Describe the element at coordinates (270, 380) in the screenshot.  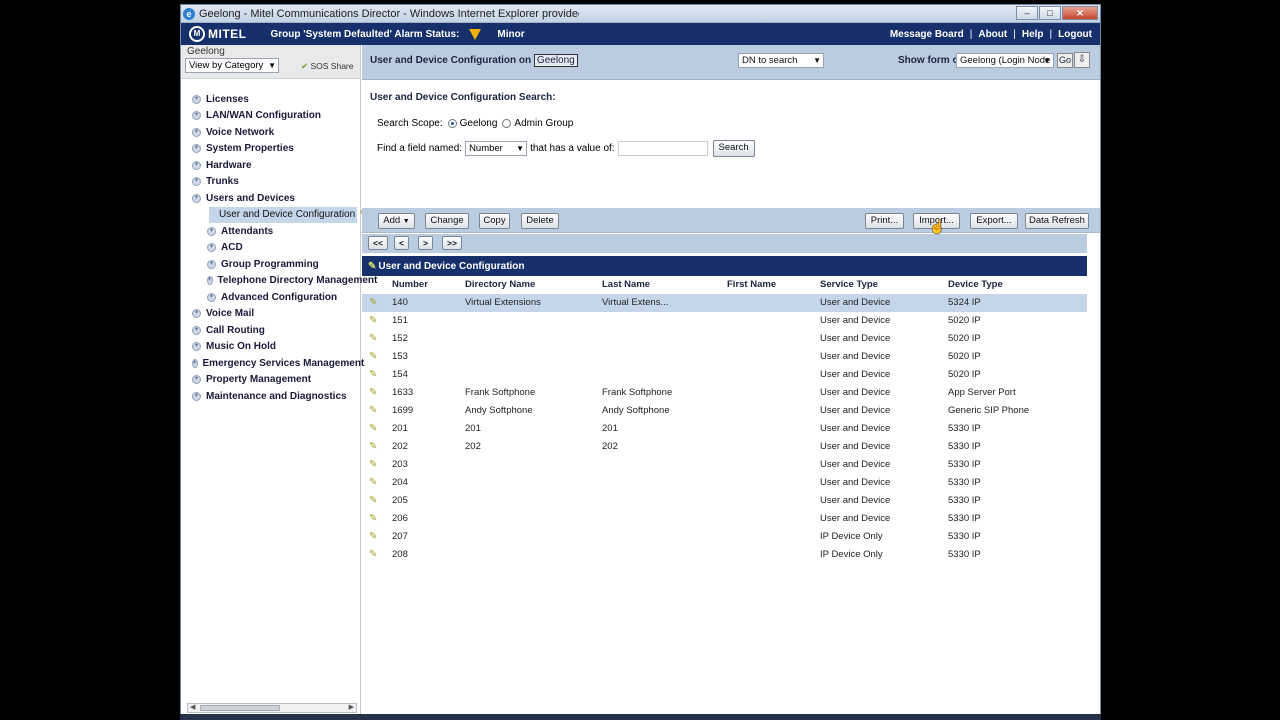
I see `tree-item-property-management: + Property Management` at that location.